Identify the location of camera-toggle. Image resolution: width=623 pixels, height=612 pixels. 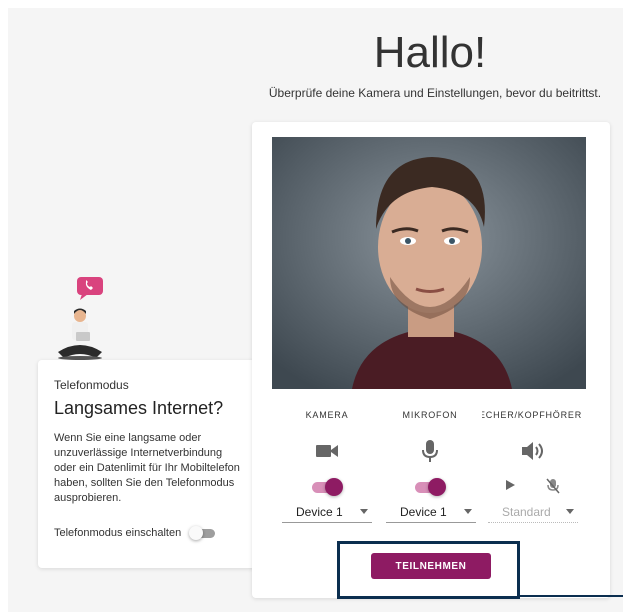
(327, 487).